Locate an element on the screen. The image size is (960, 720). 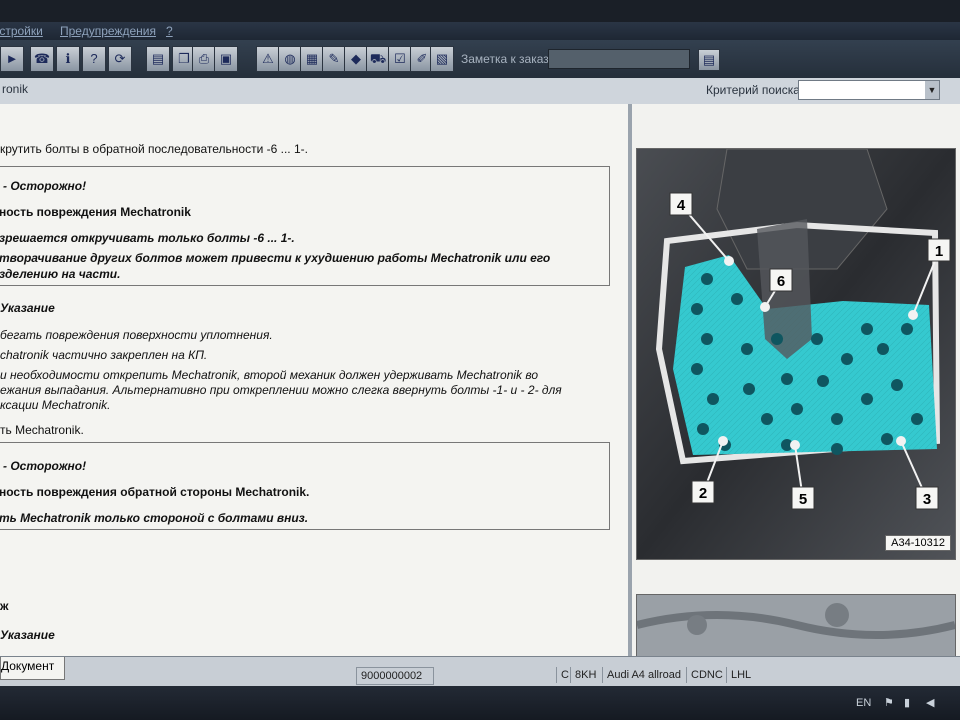
taskbar is located at coordinates (480, 703).